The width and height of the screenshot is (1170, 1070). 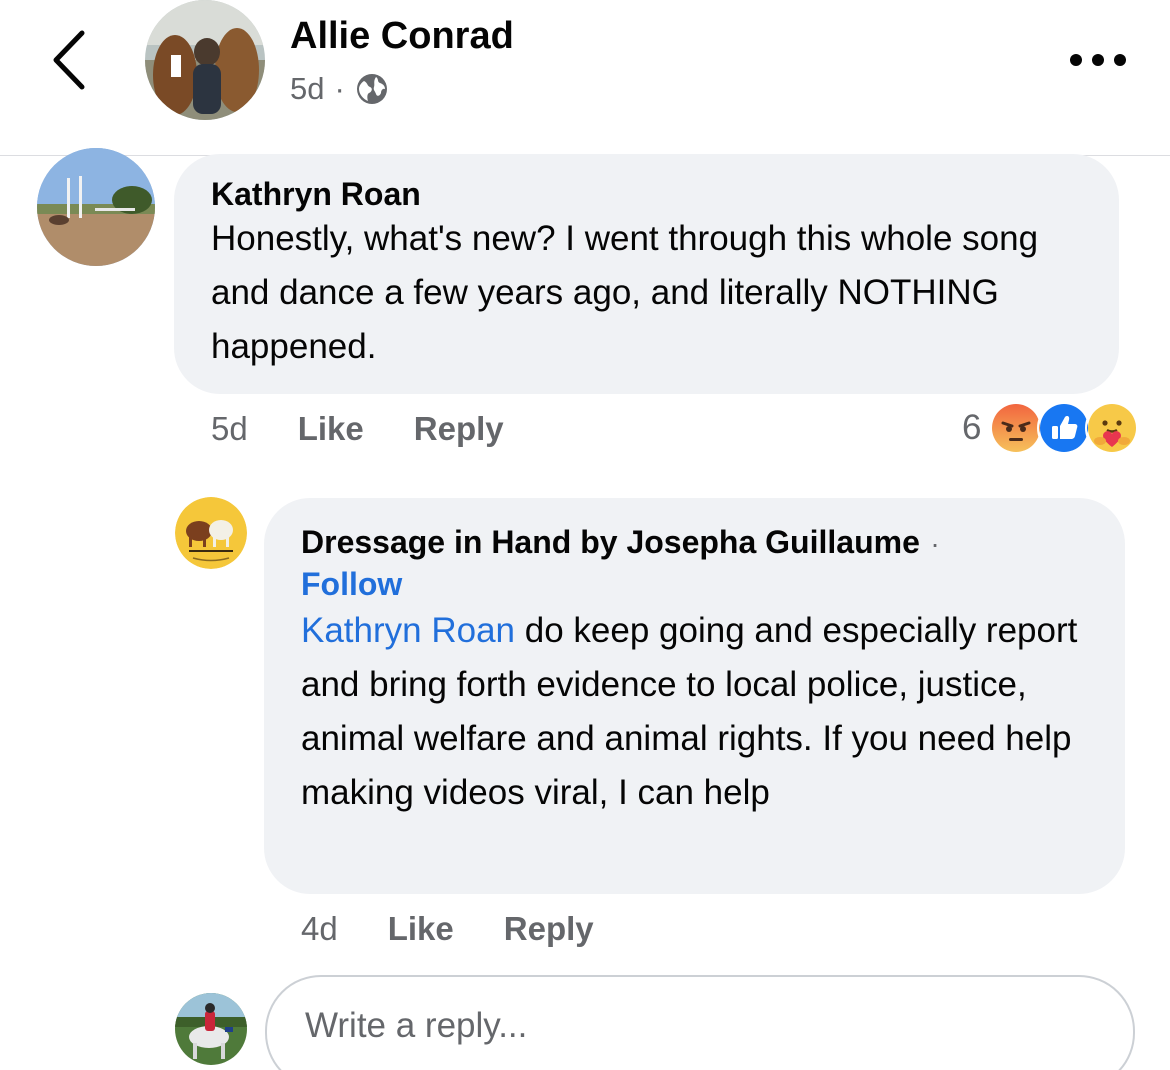 What do you see at coordinates (695, 1026) in the screenshot?
I see `reply-input` at bounding box center [695, 1026].